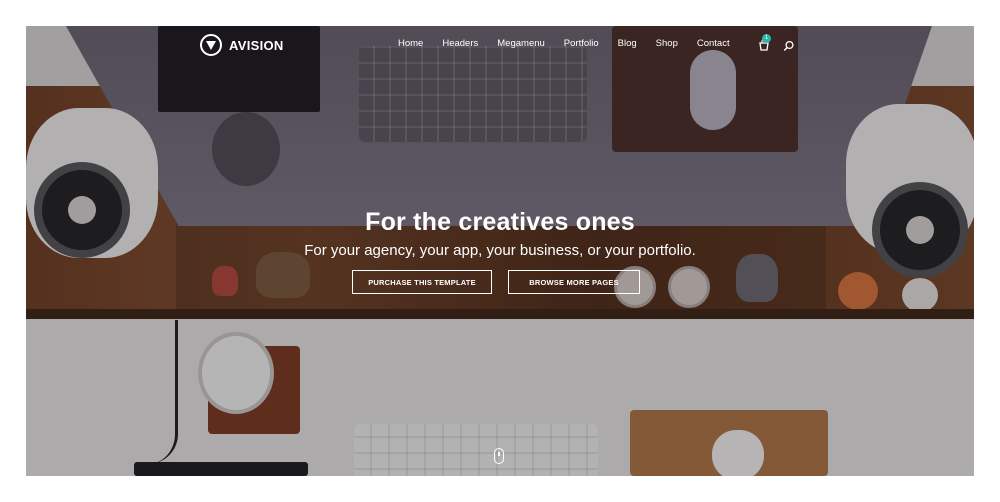 This screenshot has width=1000, height=502. Describe the element at coordinates (521, 43) in the screenshot. I see `nav-item-megamenu: Megamenu` at that location.